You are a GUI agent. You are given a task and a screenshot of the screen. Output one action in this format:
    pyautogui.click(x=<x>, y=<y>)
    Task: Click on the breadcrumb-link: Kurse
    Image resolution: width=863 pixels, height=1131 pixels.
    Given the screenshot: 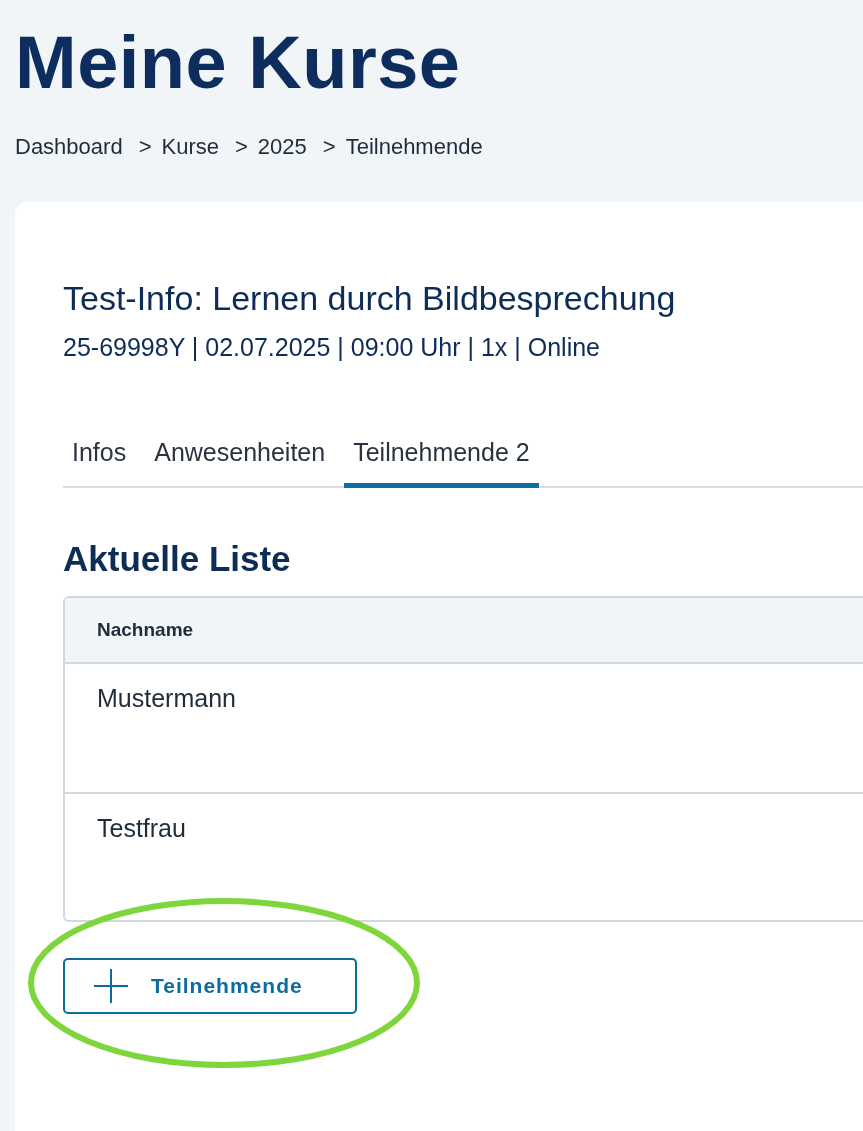 What is the action you would take?
    pyautogui.click(x=190, y=147)
    